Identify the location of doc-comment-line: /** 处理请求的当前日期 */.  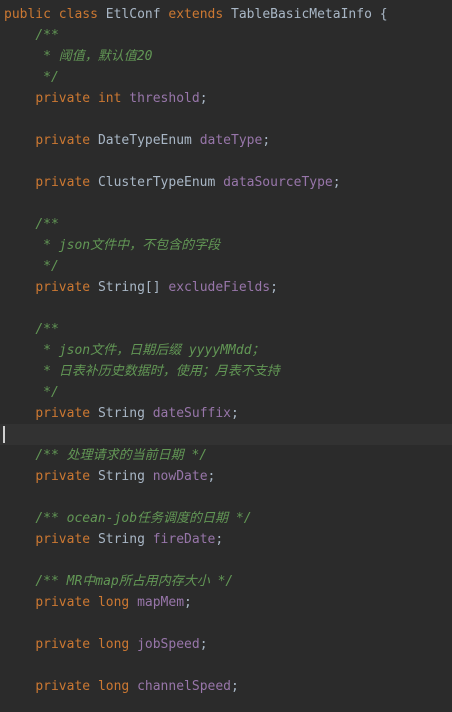
(226, 455).